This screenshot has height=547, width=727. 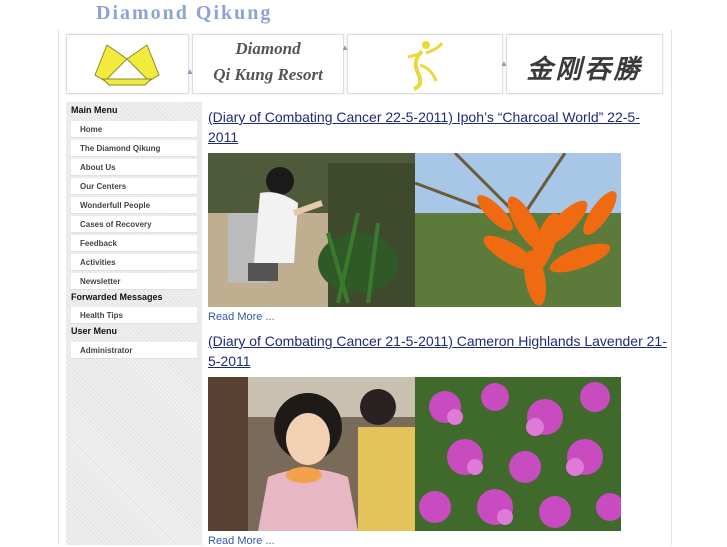 I want to click on sidebar-item-about-us: About Us, so click(x=134, y=167).